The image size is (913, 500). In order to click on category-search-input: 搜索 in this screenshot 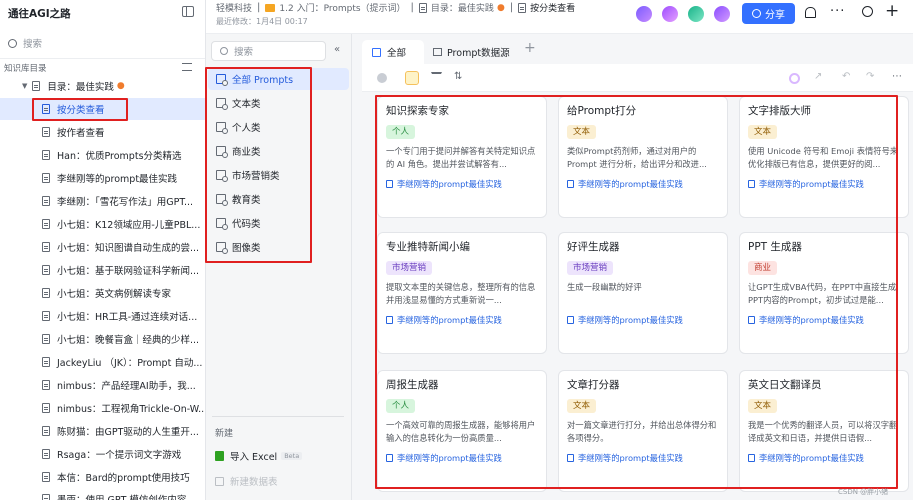, I will do `click(268, 51)`.